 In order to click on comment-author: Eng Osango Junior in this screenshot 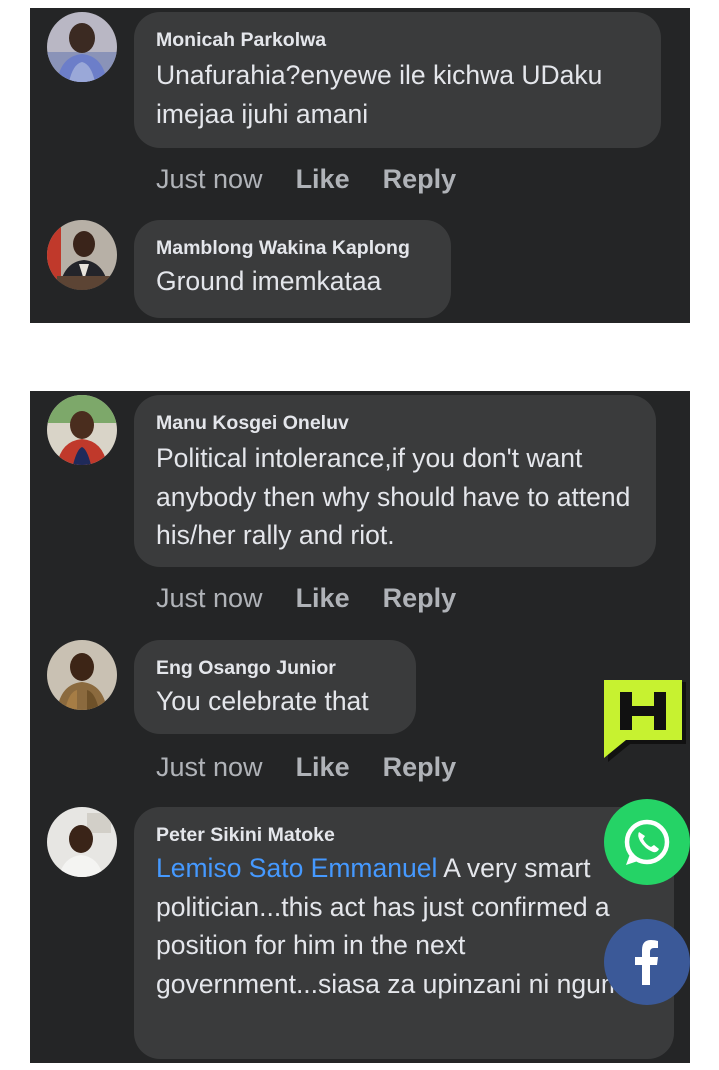, I will do `click(275, 668)`.